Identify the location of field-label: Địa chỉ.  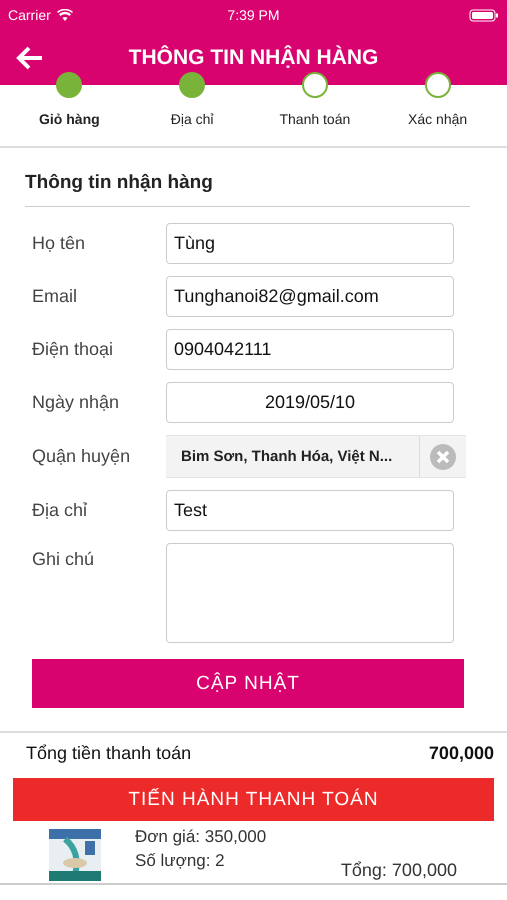
(60, 510).